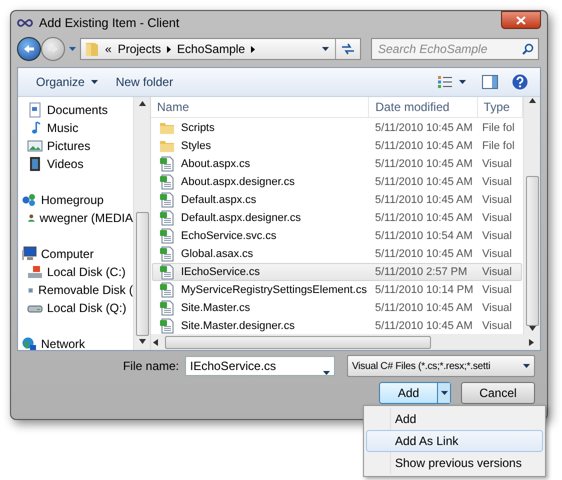 The height and width of the screenshot is (480, 562). I want to click on organize-button: Organize, so click(67, 82).